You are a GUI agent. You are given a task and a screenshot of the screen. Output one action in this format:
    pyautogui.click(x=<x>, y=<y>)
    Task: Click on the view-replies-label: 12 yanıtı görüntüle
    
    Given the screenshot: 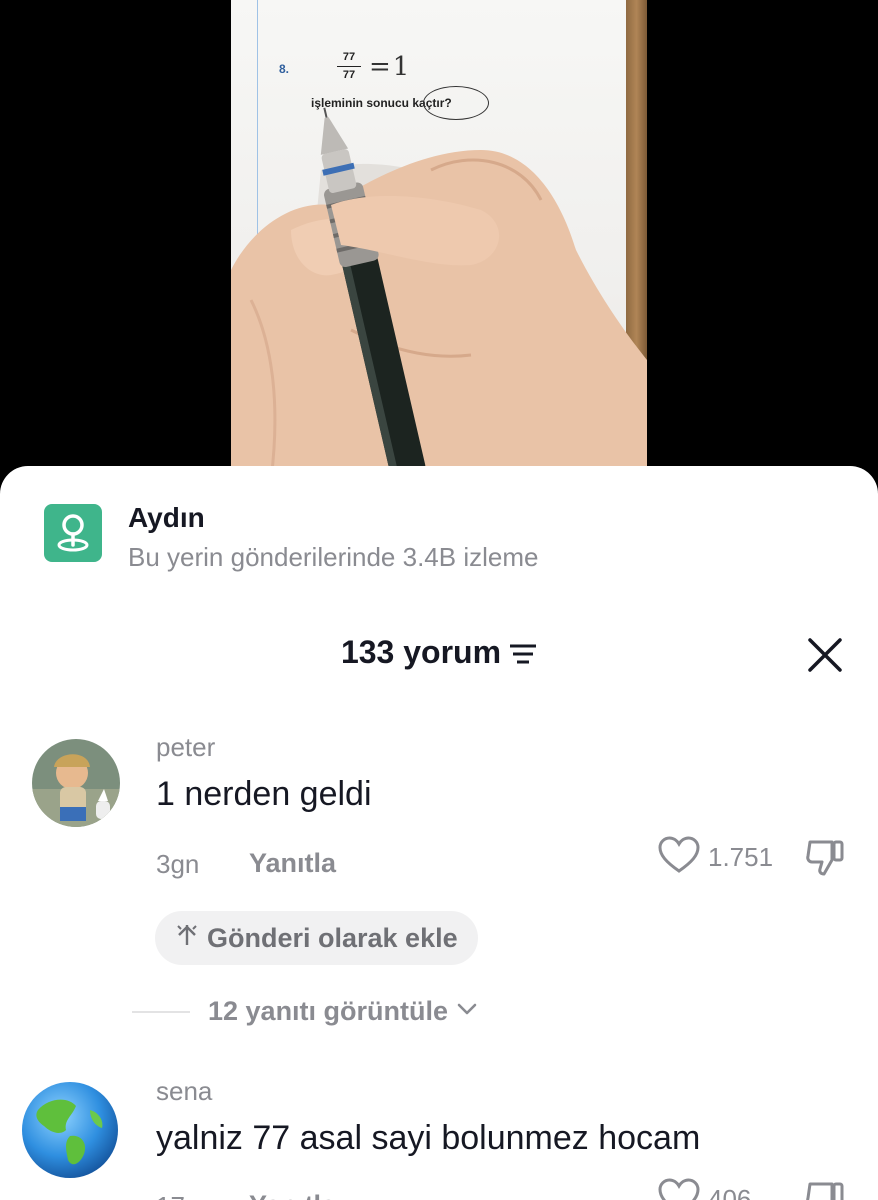 What is the action you would take?
    pyautogui.click(x=328, y=1011)
    